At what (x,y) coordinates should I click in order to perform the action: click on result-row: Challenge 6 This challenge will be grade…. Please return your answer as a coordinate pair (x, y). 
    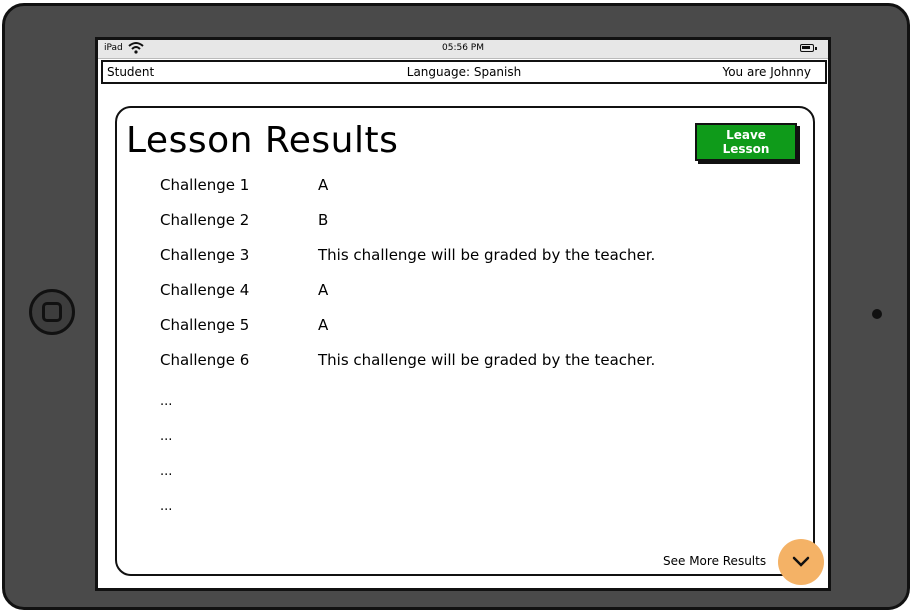
    Looking at the image, I should click on (407, 368).